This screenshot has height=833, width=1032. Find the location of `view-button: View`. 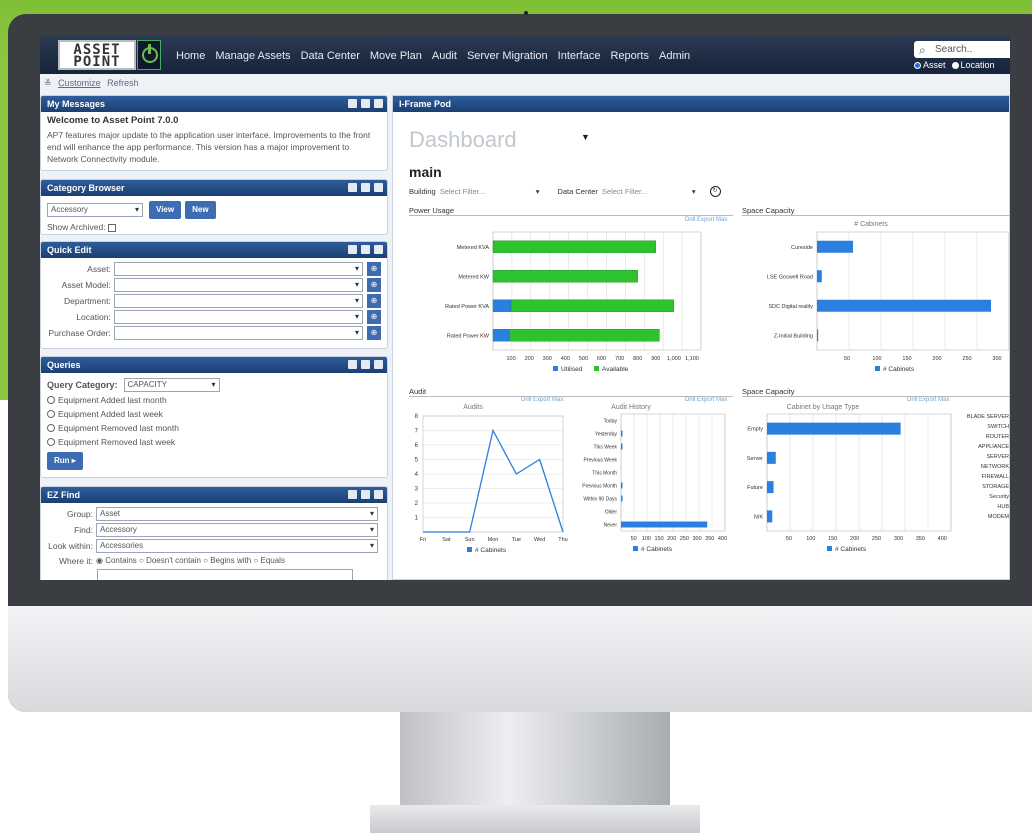

view-button: View is located at coordinates (165, 210).